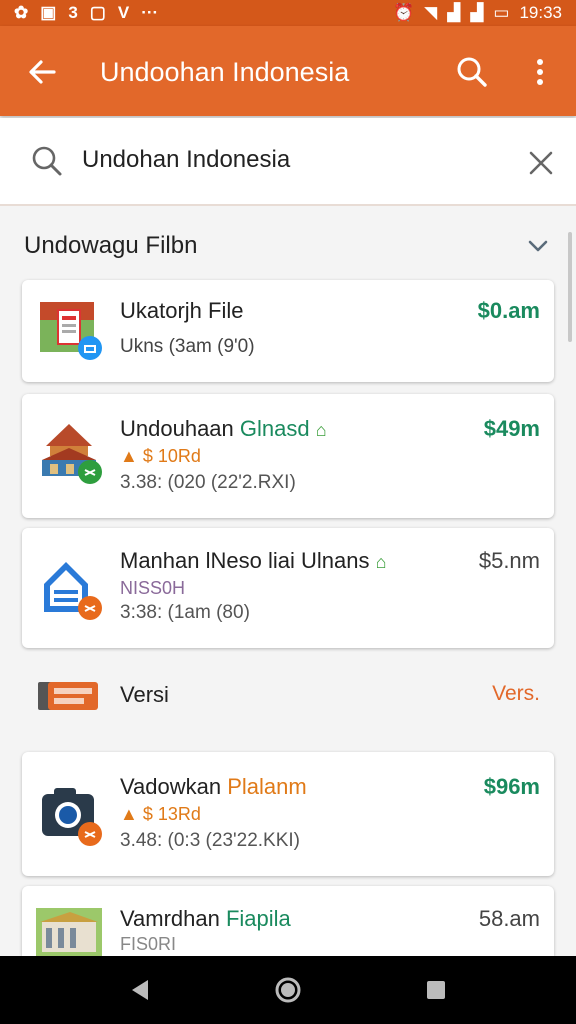 This screenshot has width=576, height=1024. Describe the element at coordinates (508, 310) in the screenshot. I see `item-price: $0.am` at that location.